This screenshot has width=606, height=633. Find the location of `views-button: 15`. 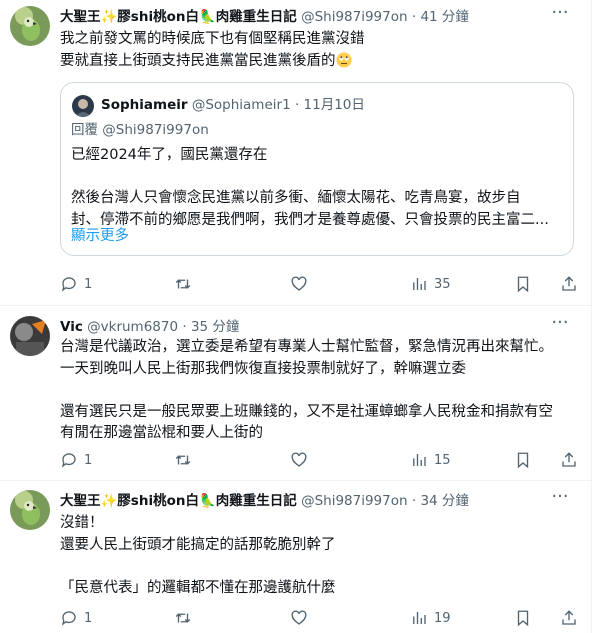

views-button: 15 is located at coordinates (430, 460).